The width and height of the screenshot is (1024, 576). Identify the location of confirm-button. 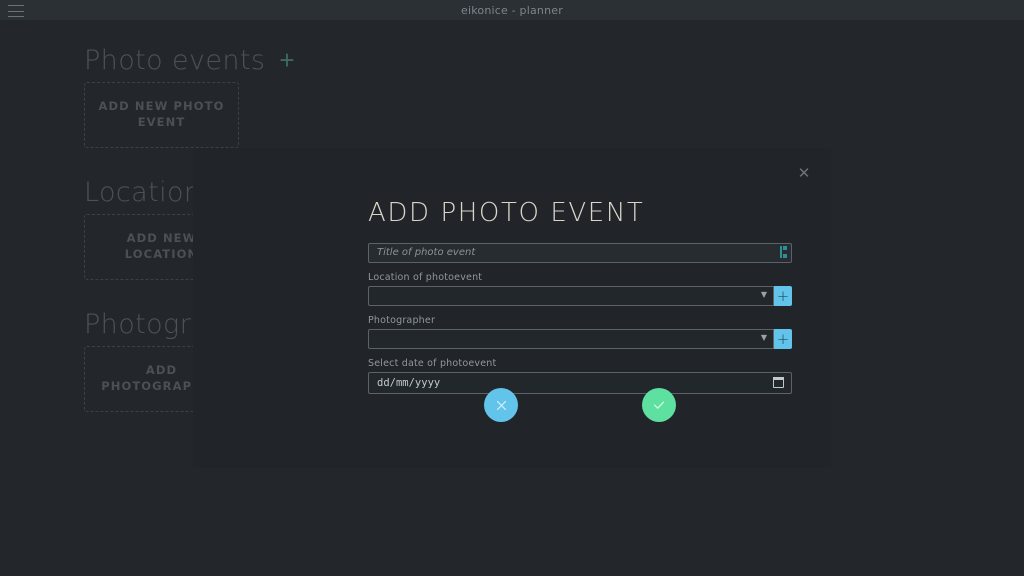
(659, 405).